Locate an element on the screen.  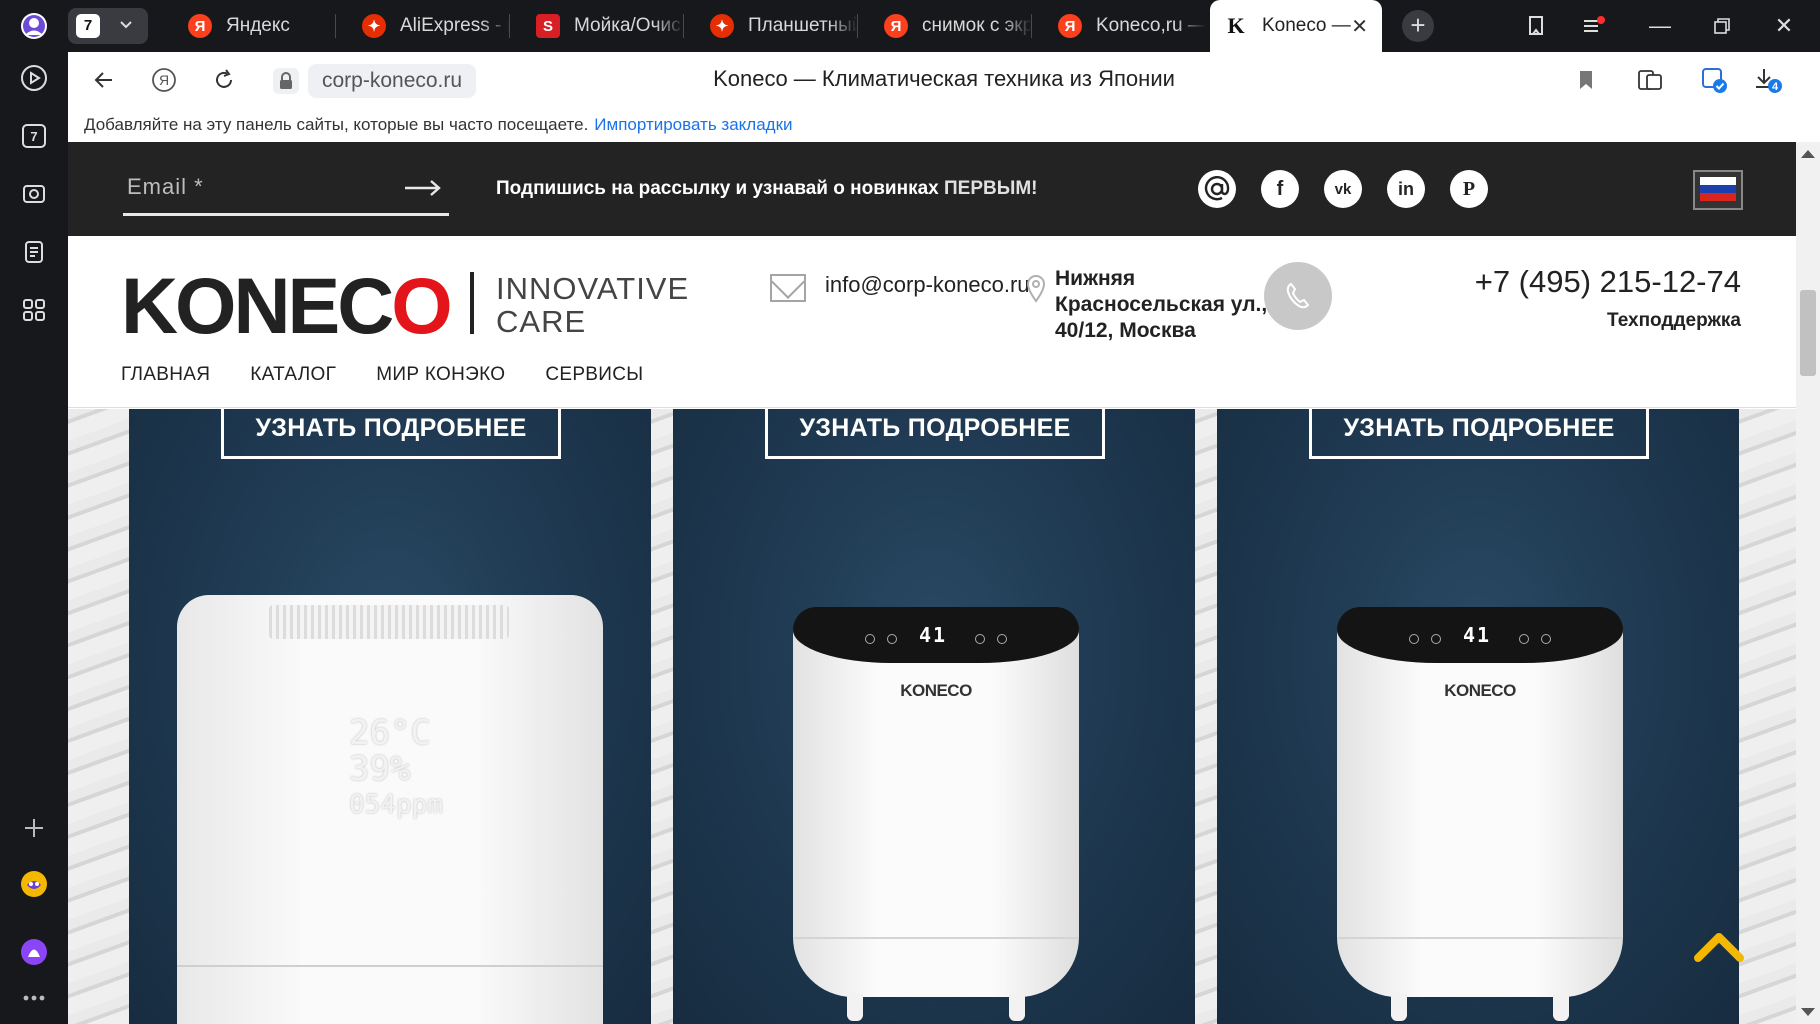
contact-address: Нижняя Красносельская ул., 40/12, Москва is located at coordinates (1161, 304).